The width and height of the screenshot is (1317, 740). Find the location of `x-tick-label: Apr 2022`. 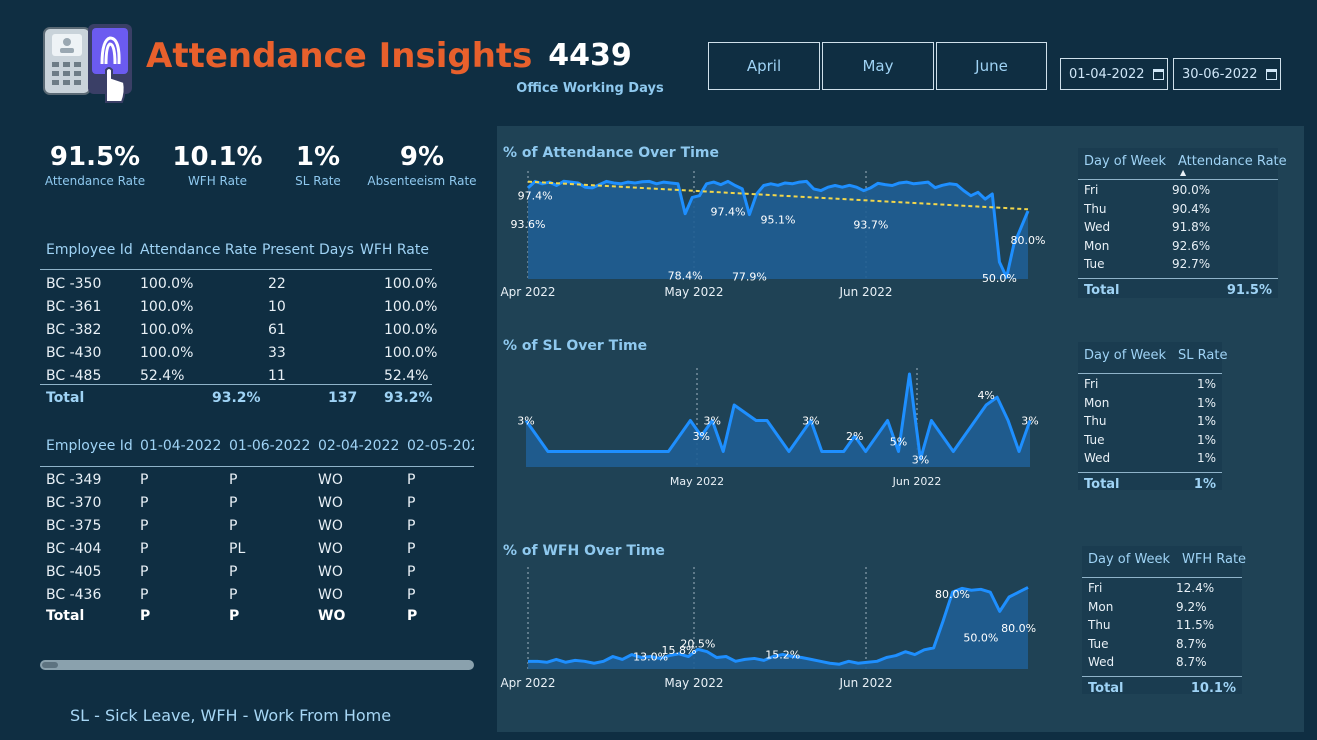

x-tick-label: Apr 2022 is located at coordinates (527, 683).